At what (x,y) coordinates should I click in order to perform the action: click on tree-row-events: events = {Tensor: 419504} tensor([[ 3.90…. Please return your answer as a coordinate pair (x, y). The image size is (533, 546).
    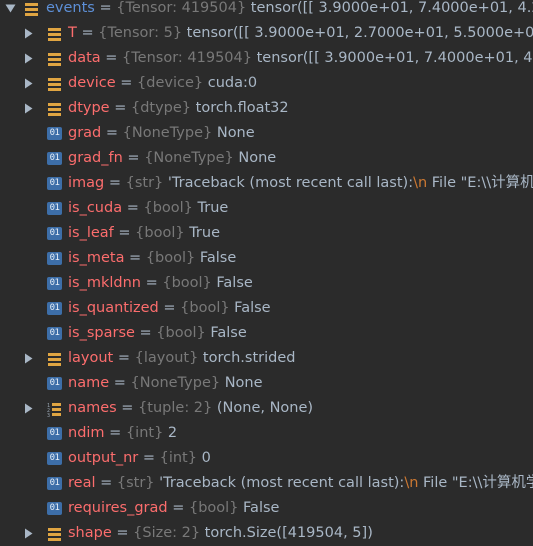
    Looking at the image, I should click on (266, 10).